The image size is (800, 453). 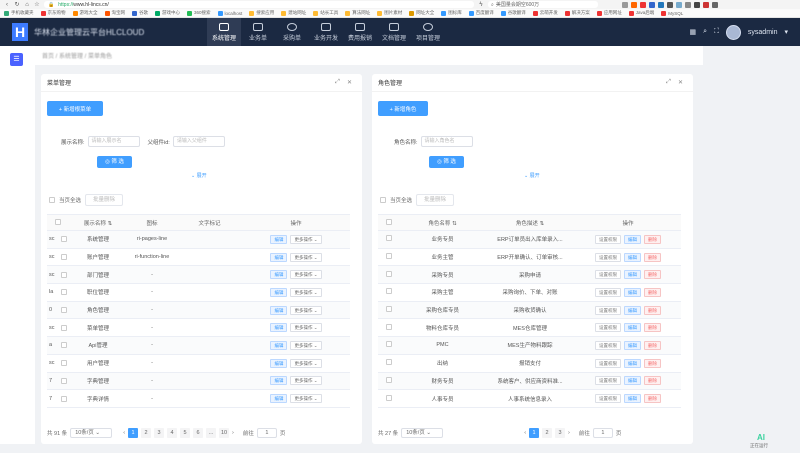 What do you see at coordinates (16, 59) in the screenshot?
I see `menu-toggle-button: ☰` at bounding box center [16, 59].